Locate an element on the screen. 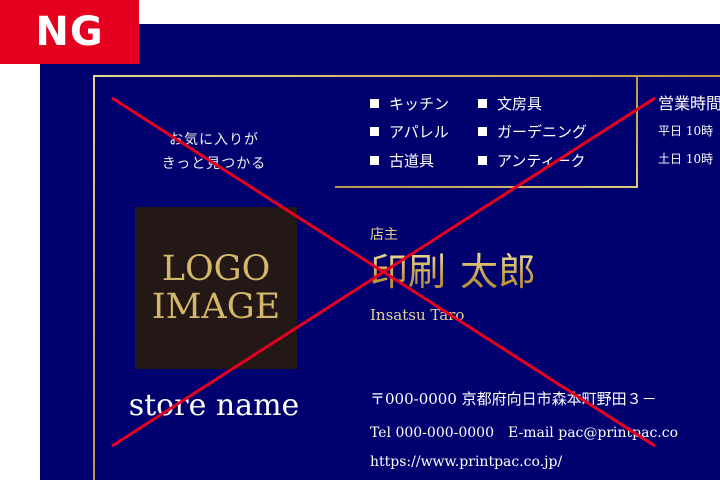 This screenshot has width=720, height=480. tagline-line-2: きっと見つかる is located at coordinates (214, 164).